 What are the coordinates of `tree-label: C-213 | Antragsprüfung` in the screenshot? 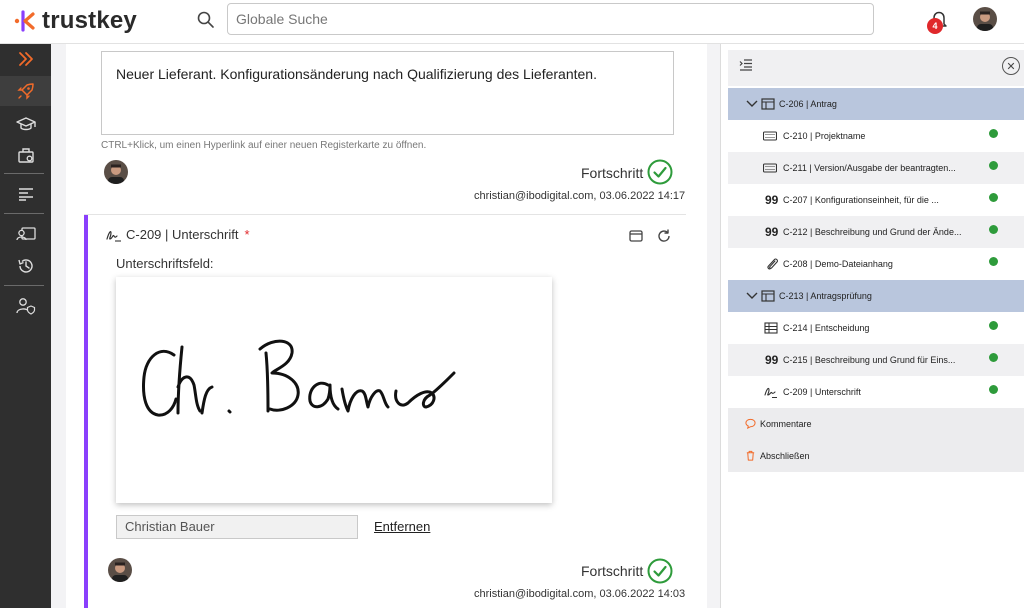 It's located at (825, 296).